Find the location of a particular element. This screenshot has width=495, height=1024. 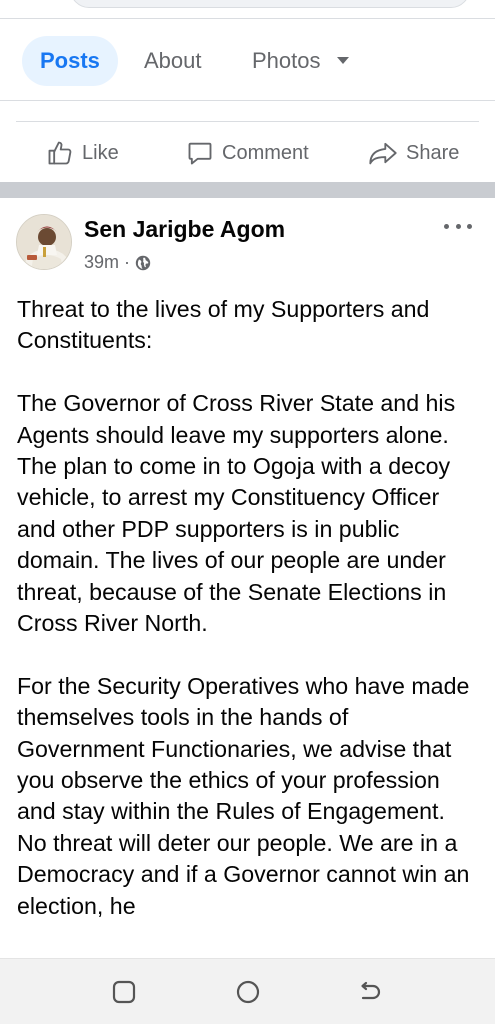

tab-photos-label: Photos is located at coordinates (286, 60).